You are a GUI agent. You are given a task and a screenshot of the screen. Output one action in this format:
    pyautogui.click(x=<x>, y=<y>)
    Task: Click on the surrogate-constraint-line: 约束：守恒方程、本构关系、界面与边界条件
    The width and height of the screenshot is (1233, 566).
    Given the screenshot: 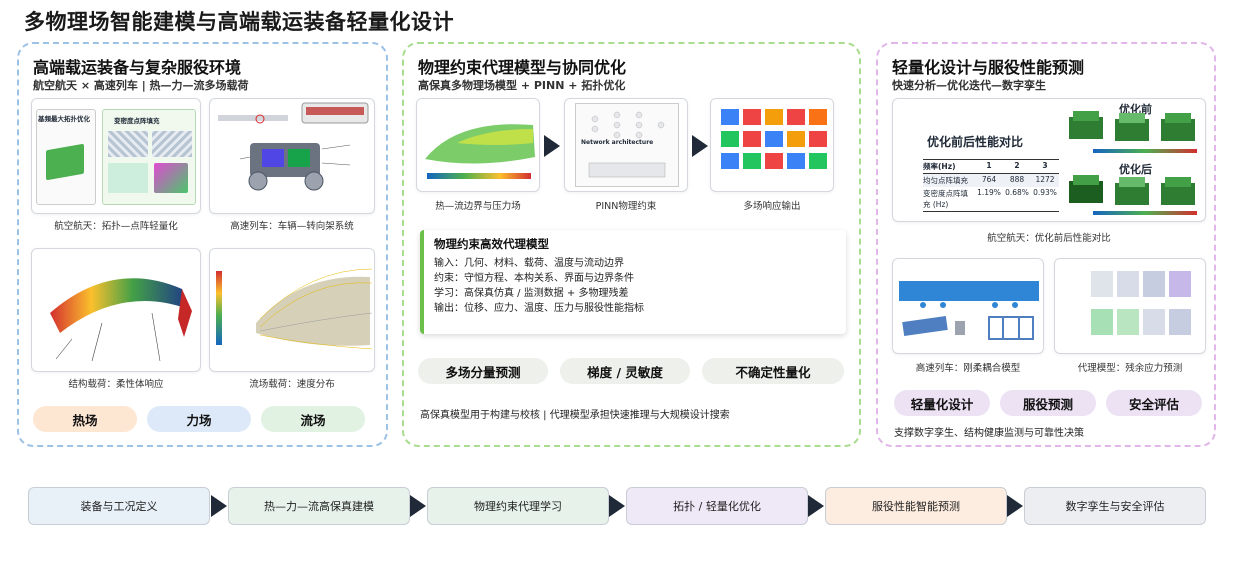 What is the action you would take?
    pyautogui.click(x=534, y=278)
    